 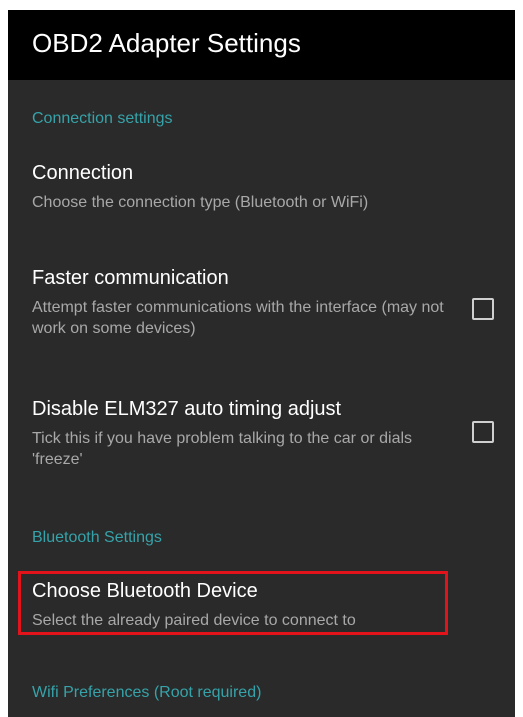 I want to click on disable-auto-timing-checkbox, so click(x=483, y=432).